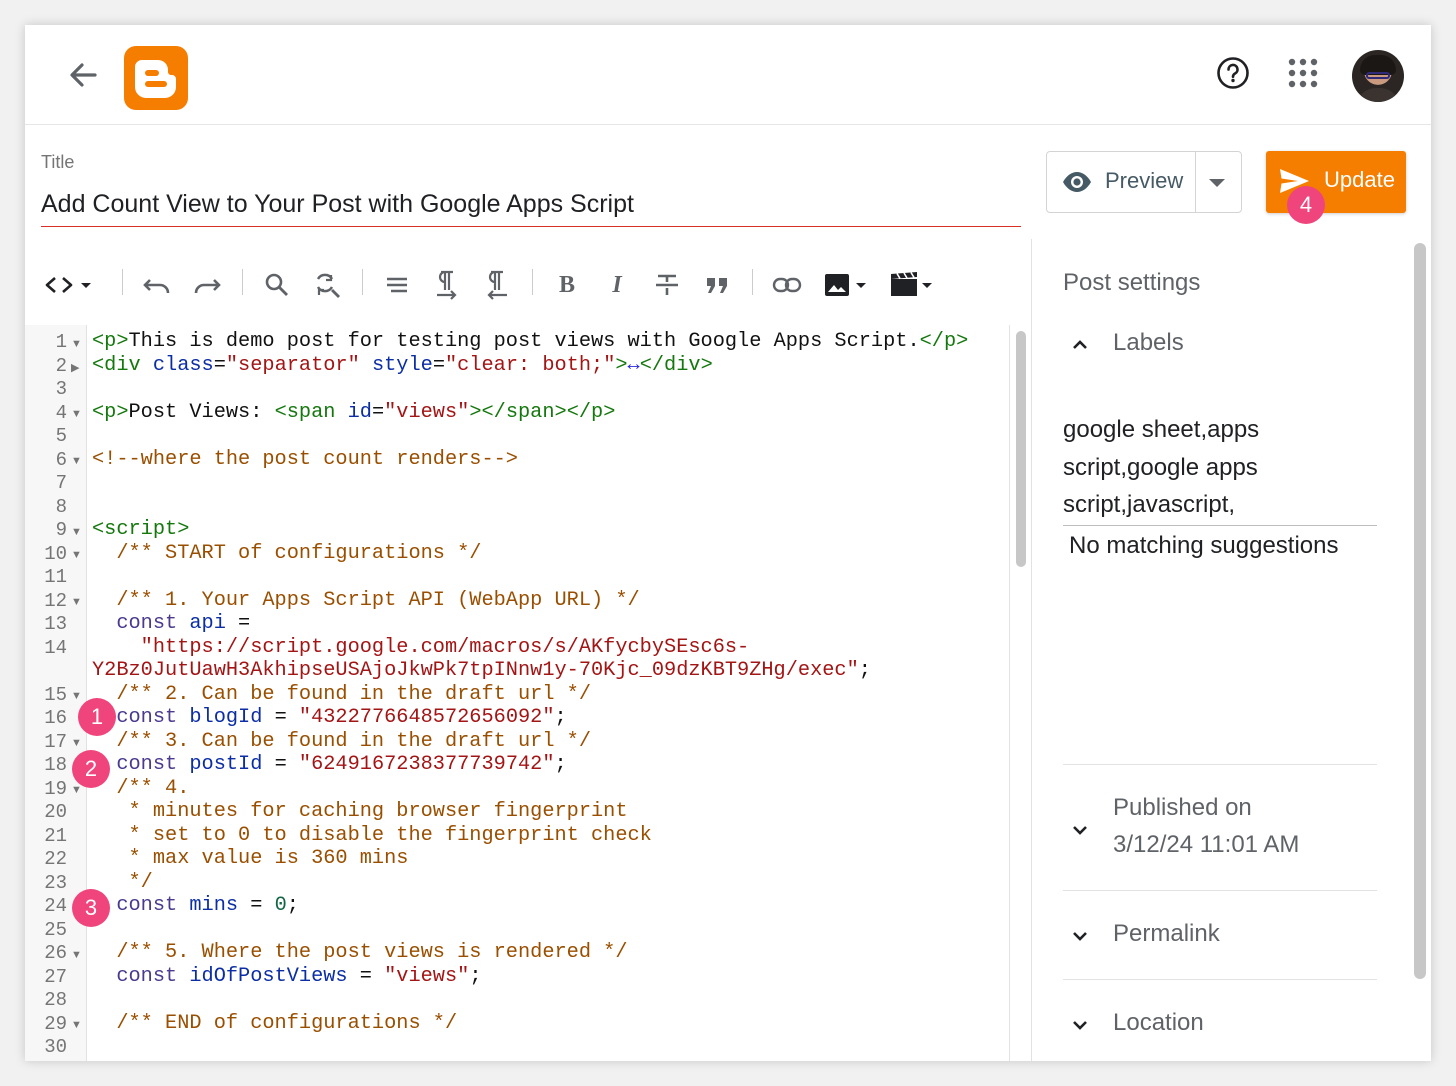 The width and height of the screenshot is (1456, 1086). What do you see at coordinates (1220, 1027) in the screenshot?
I see `location-section-header: Location` at bounding box center [1220, 1027].